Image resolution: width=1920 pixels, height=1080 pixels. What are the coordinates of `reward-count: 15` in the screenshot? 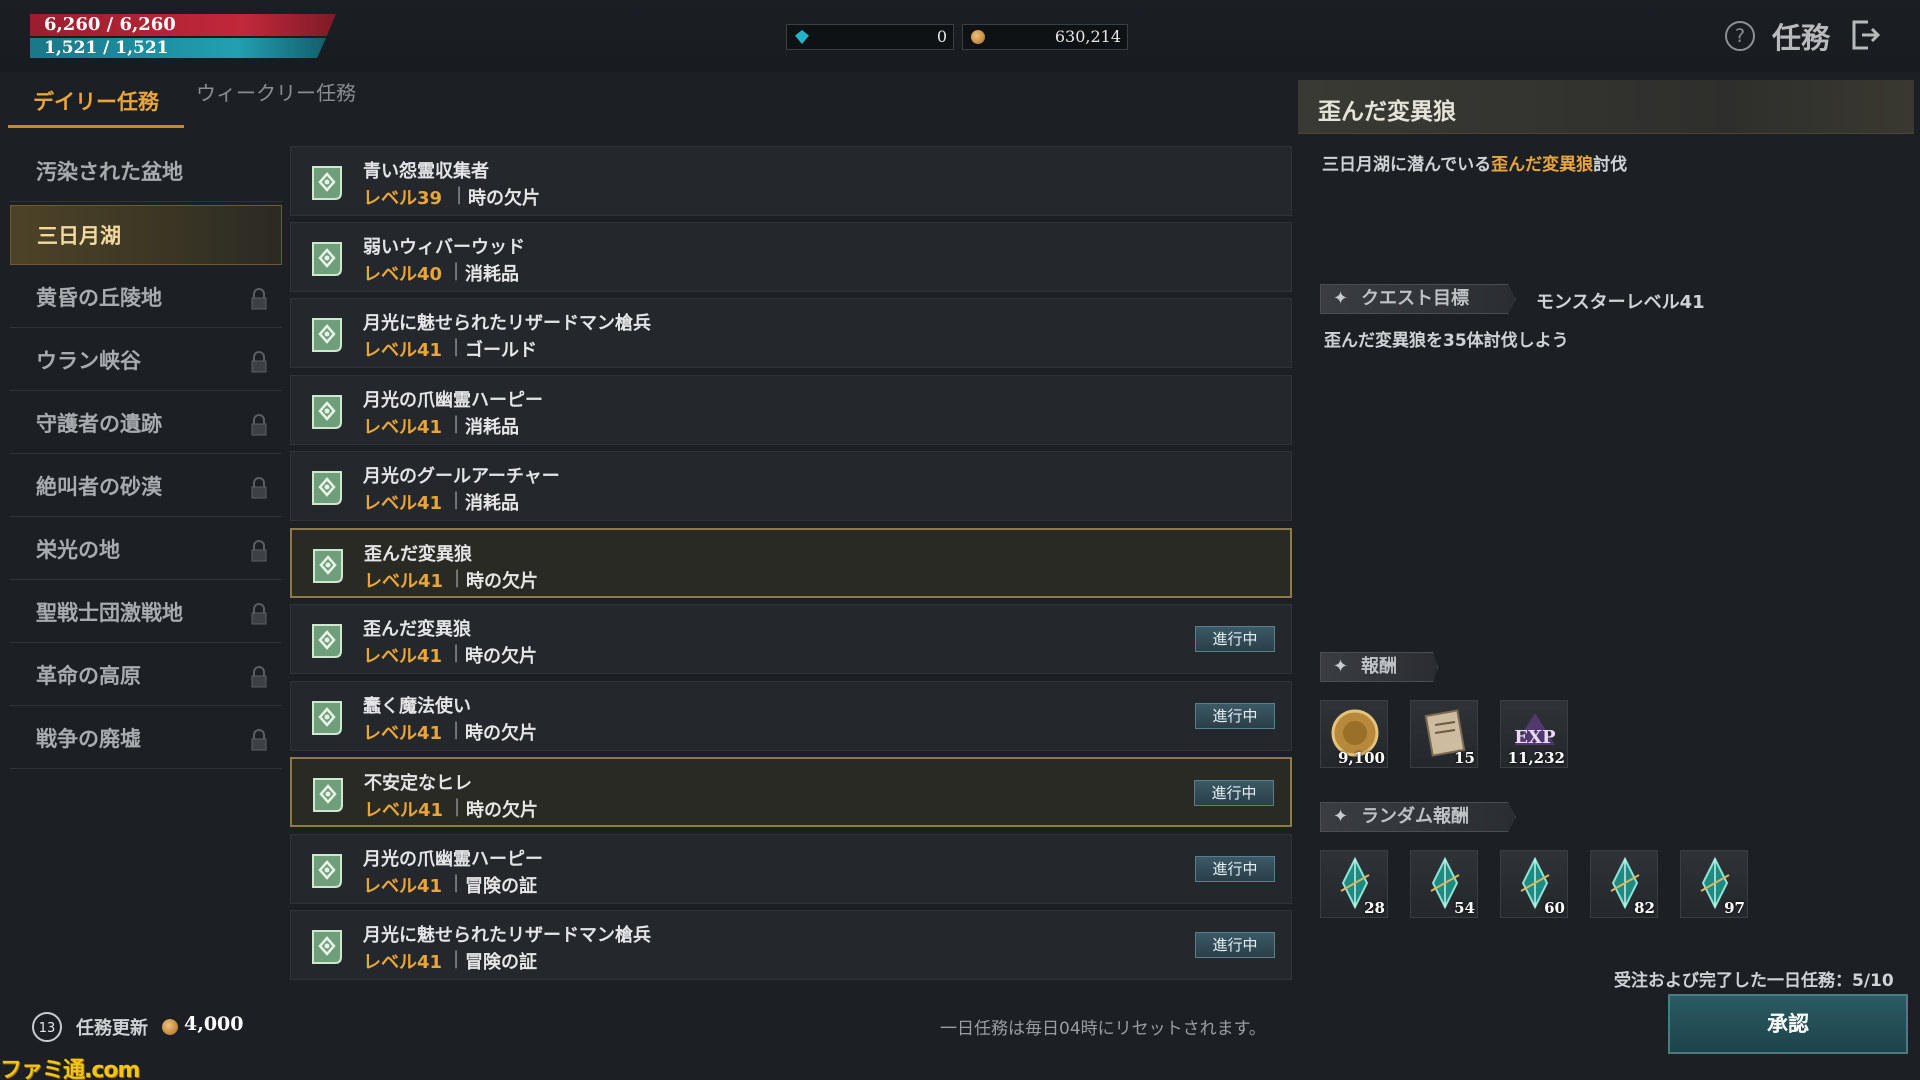 It's located at (1464, 758).